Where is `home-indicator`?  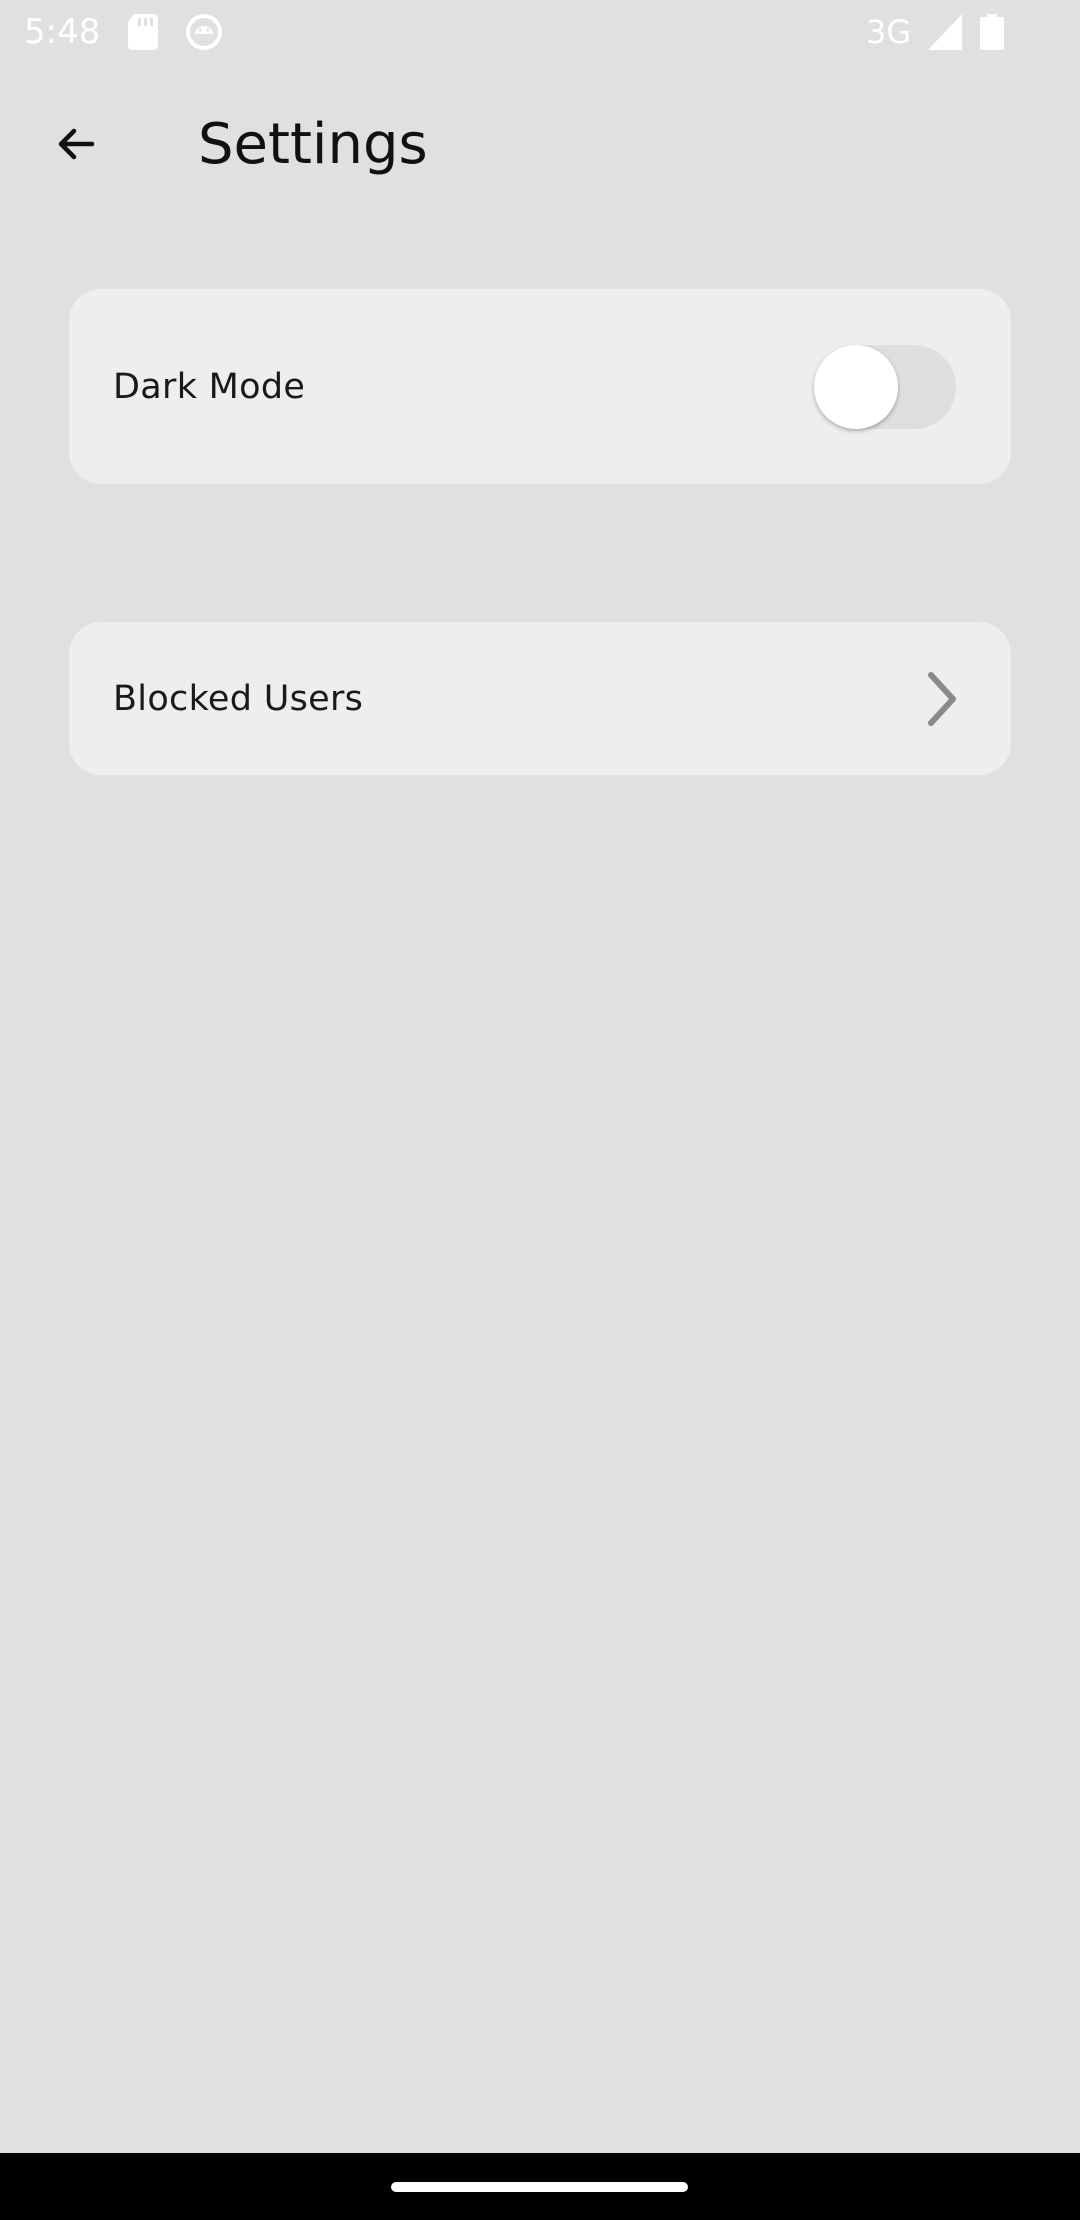
home-indicator is located at coordinates (539, 2187).